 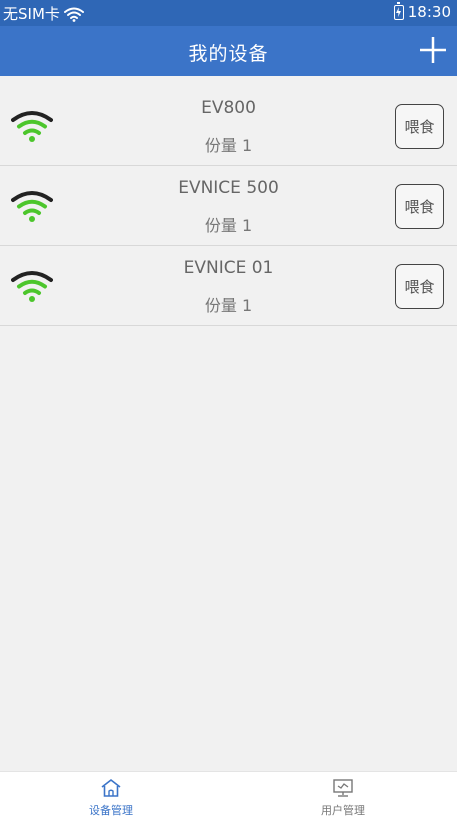 I want to click on home-icon, so click(x=111, y=788).